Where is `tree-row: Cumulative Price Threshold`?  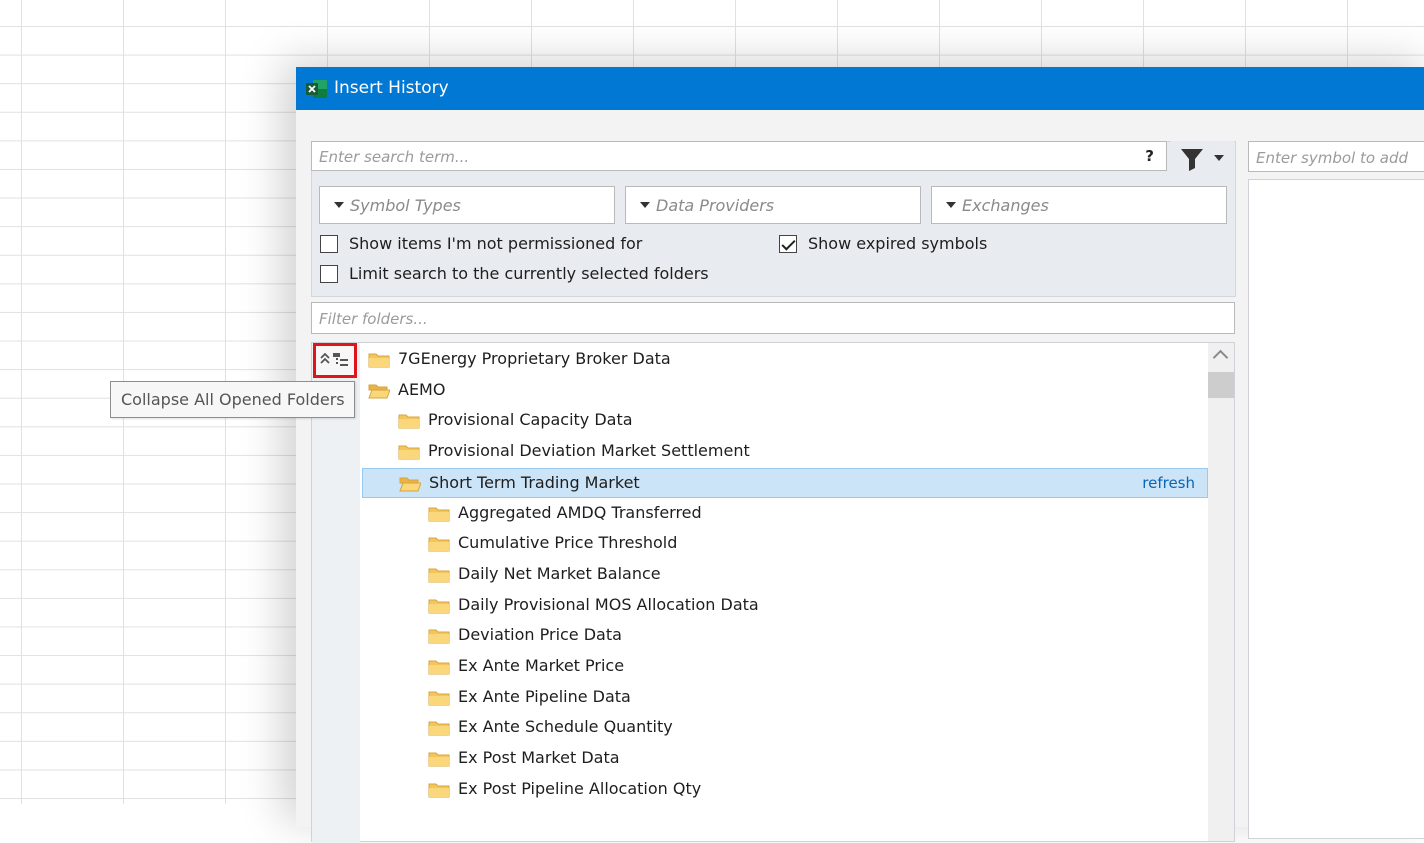 tree-row: Cumulative Price Threshold is located at coordinates (785, 544).